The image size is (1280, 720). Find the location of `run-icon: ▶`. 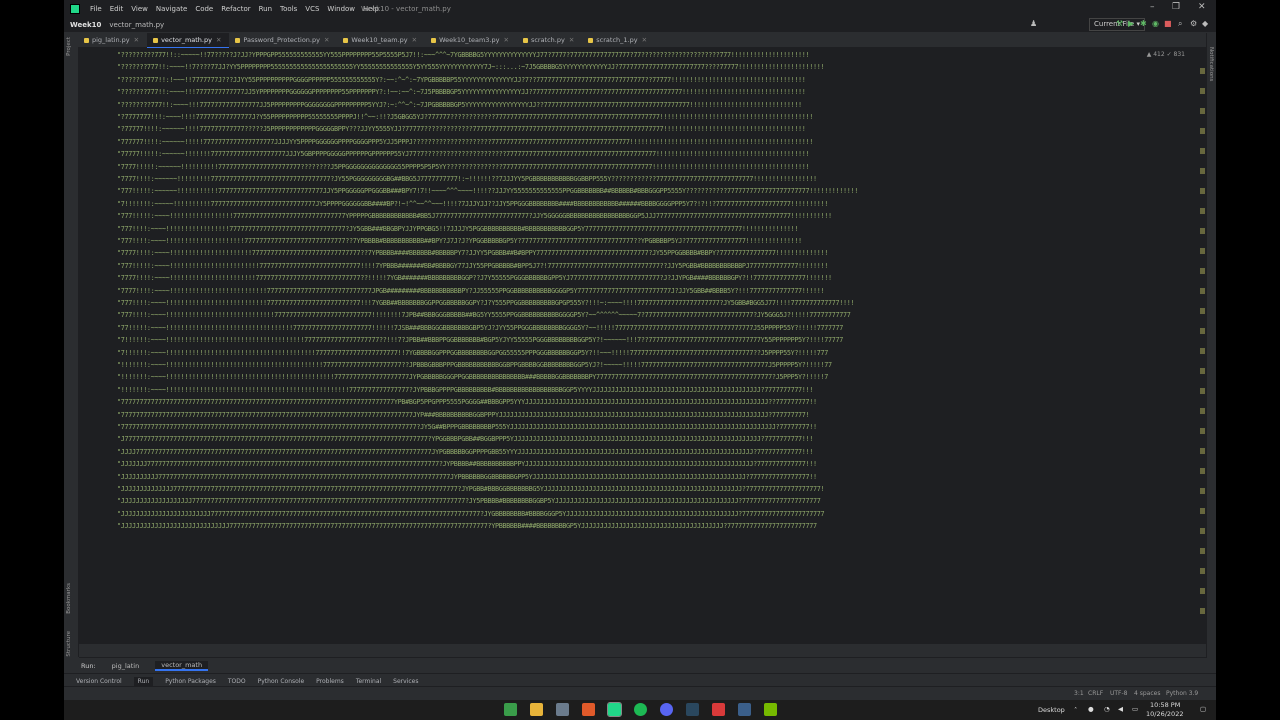

run-icon: ▶ is located at coordinates (1131, 23).